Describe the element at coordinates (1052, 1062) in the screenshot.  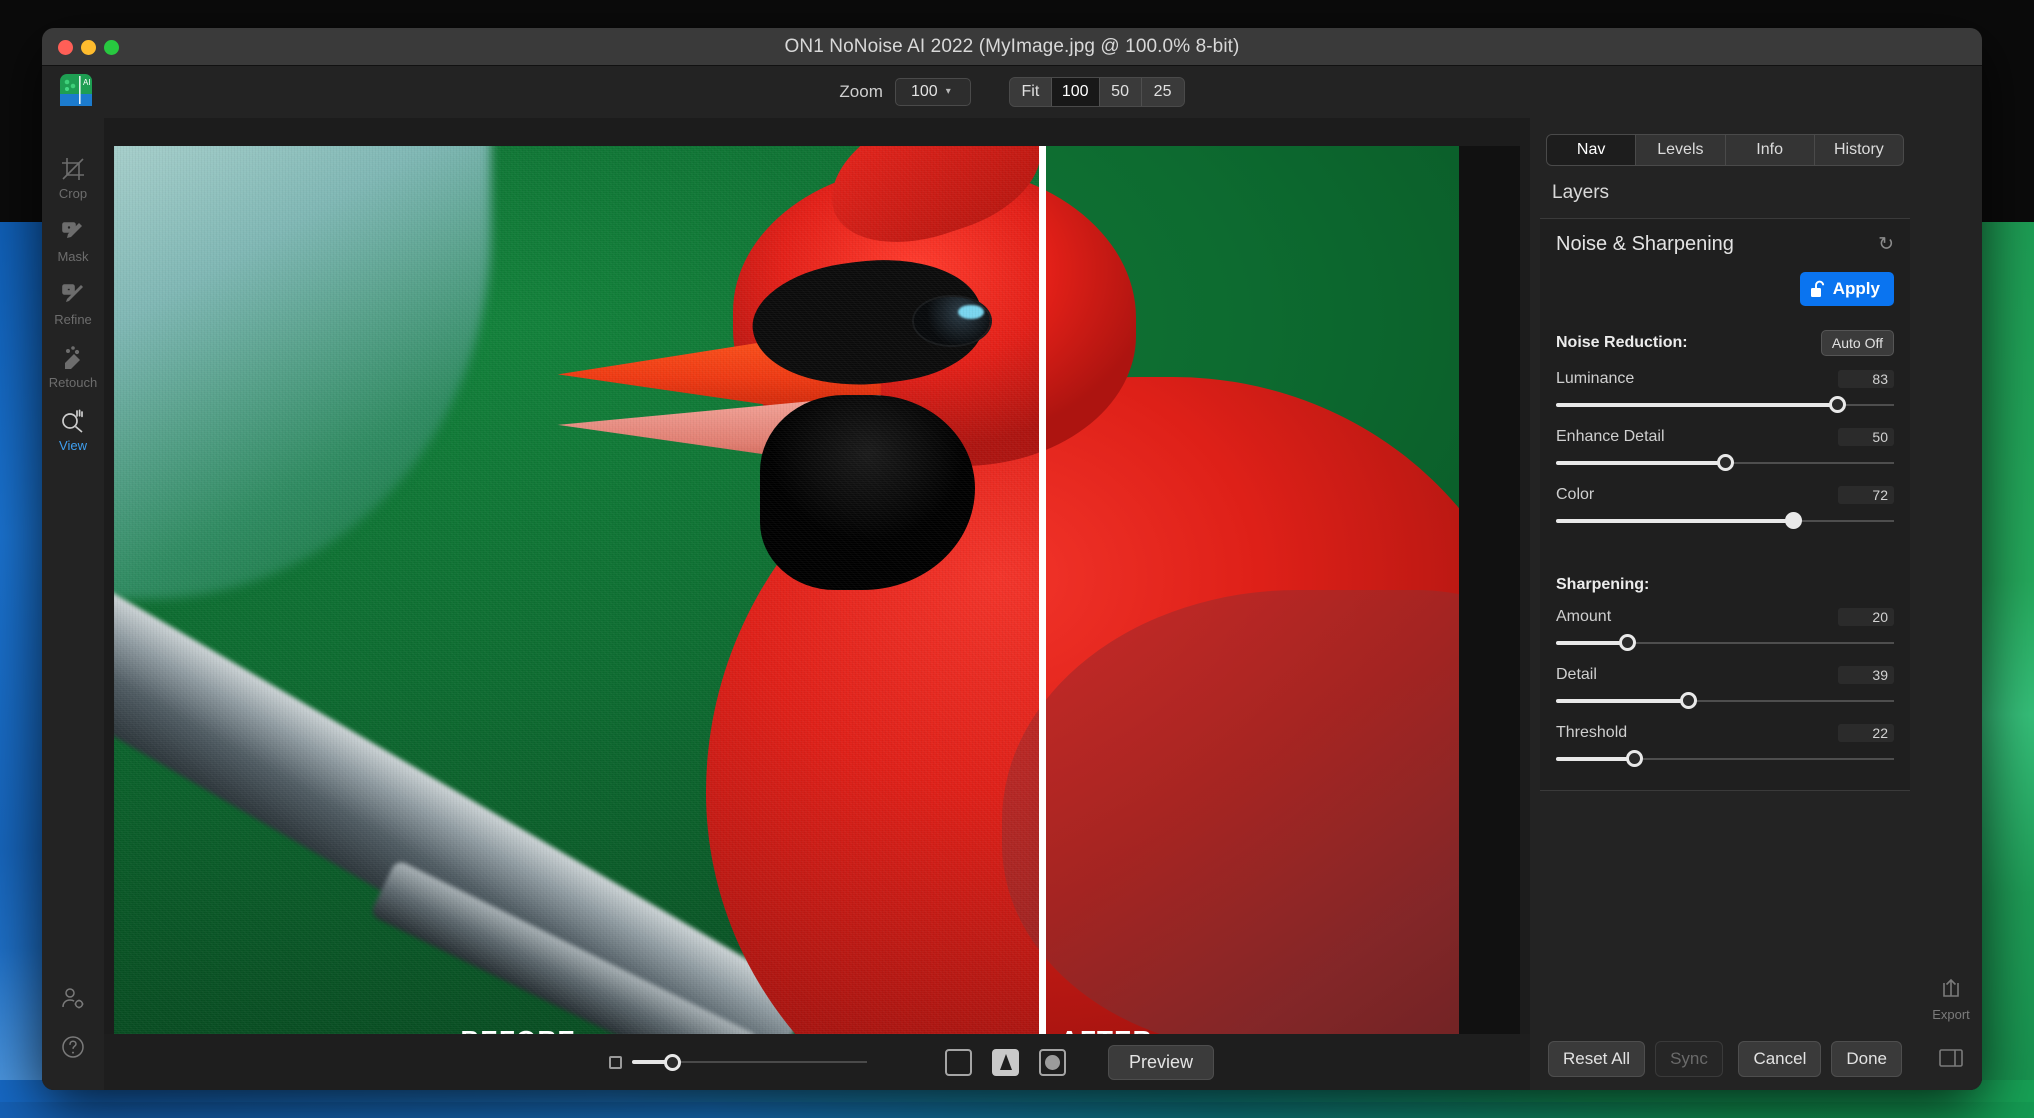
I see `circle-view-icon` at that location.